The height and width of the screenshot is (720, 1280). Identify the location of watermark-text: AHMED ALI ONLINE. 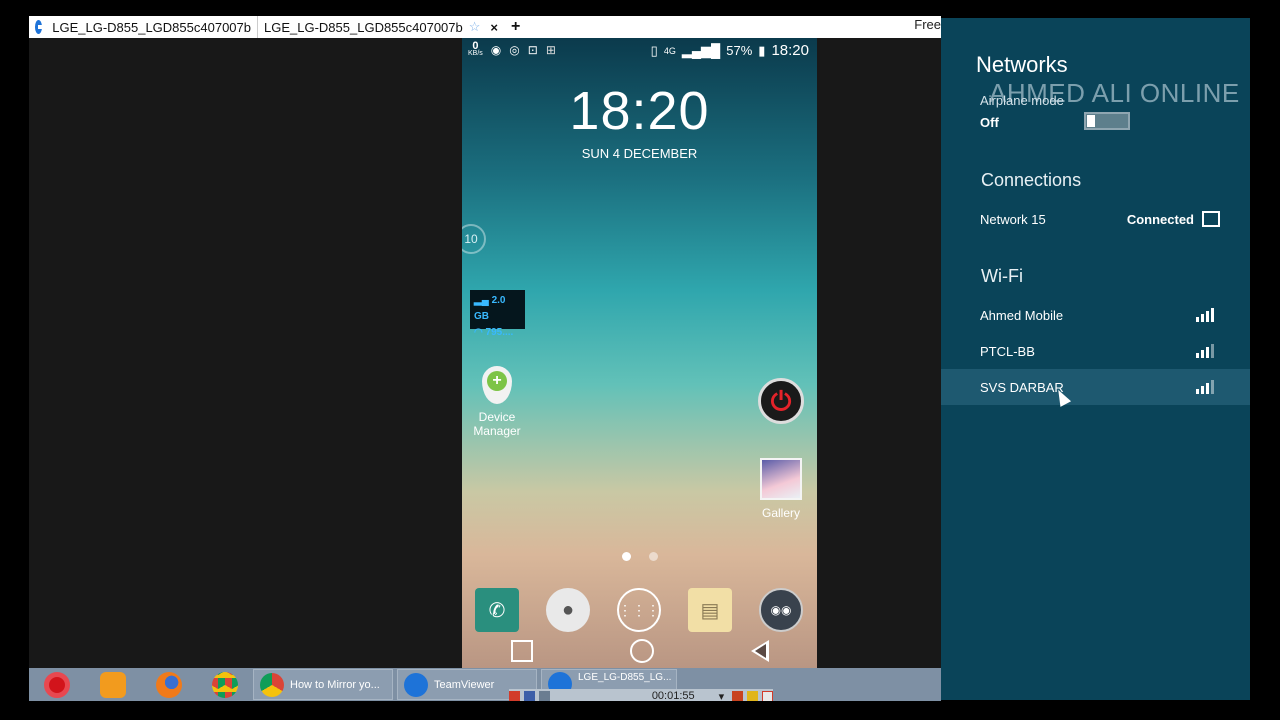
(1114, 93).